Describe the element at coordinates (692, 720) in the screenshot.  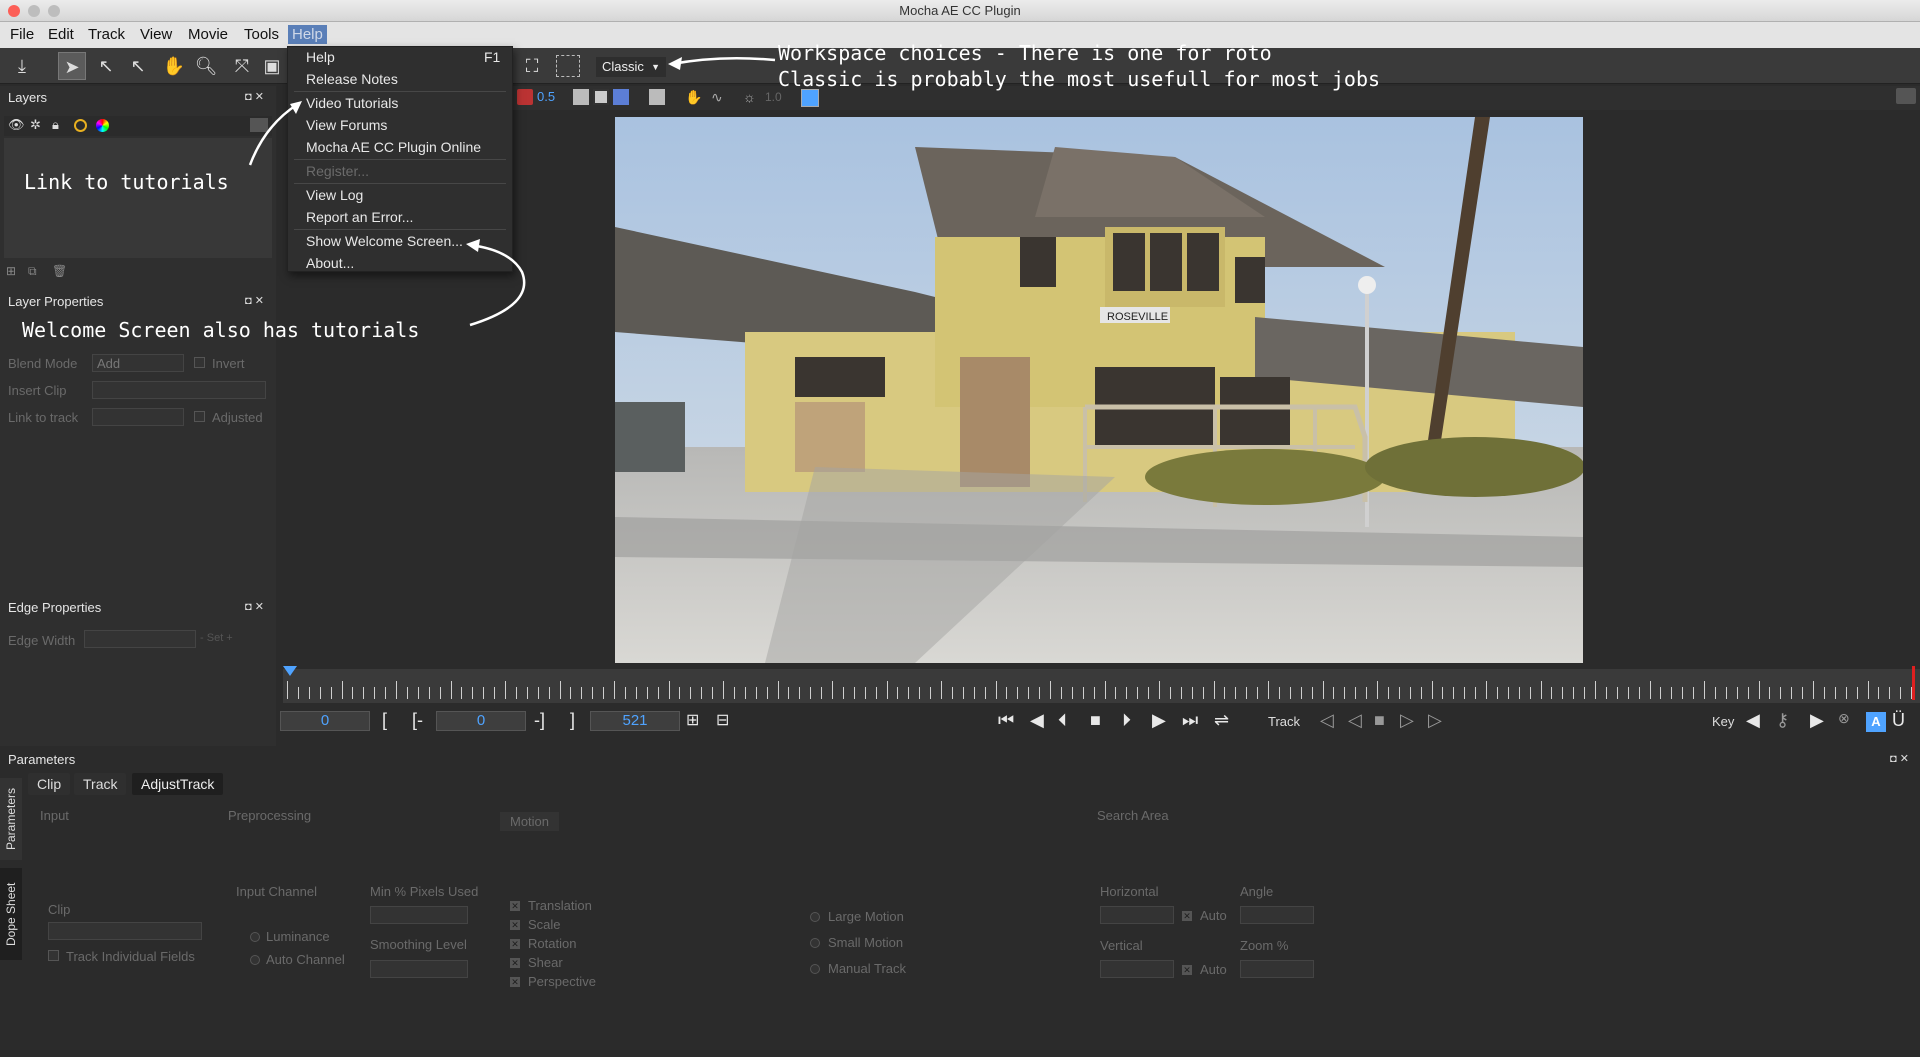
I see `range-icon: ⊞` at that location.